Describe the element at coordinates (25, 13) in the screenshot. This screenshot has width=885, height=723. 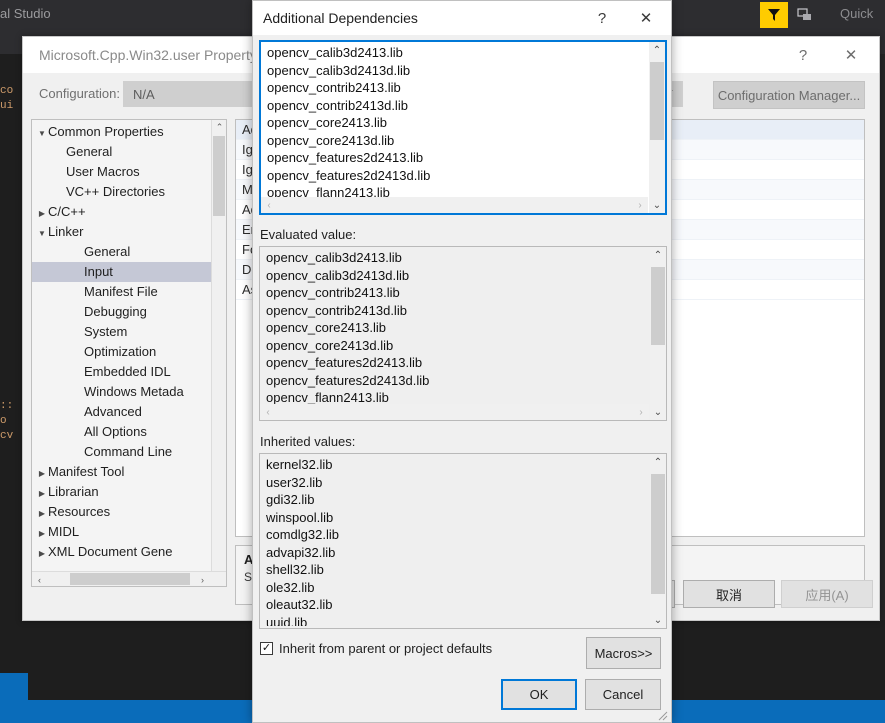
I see `ide-title: al Studio` at that location.